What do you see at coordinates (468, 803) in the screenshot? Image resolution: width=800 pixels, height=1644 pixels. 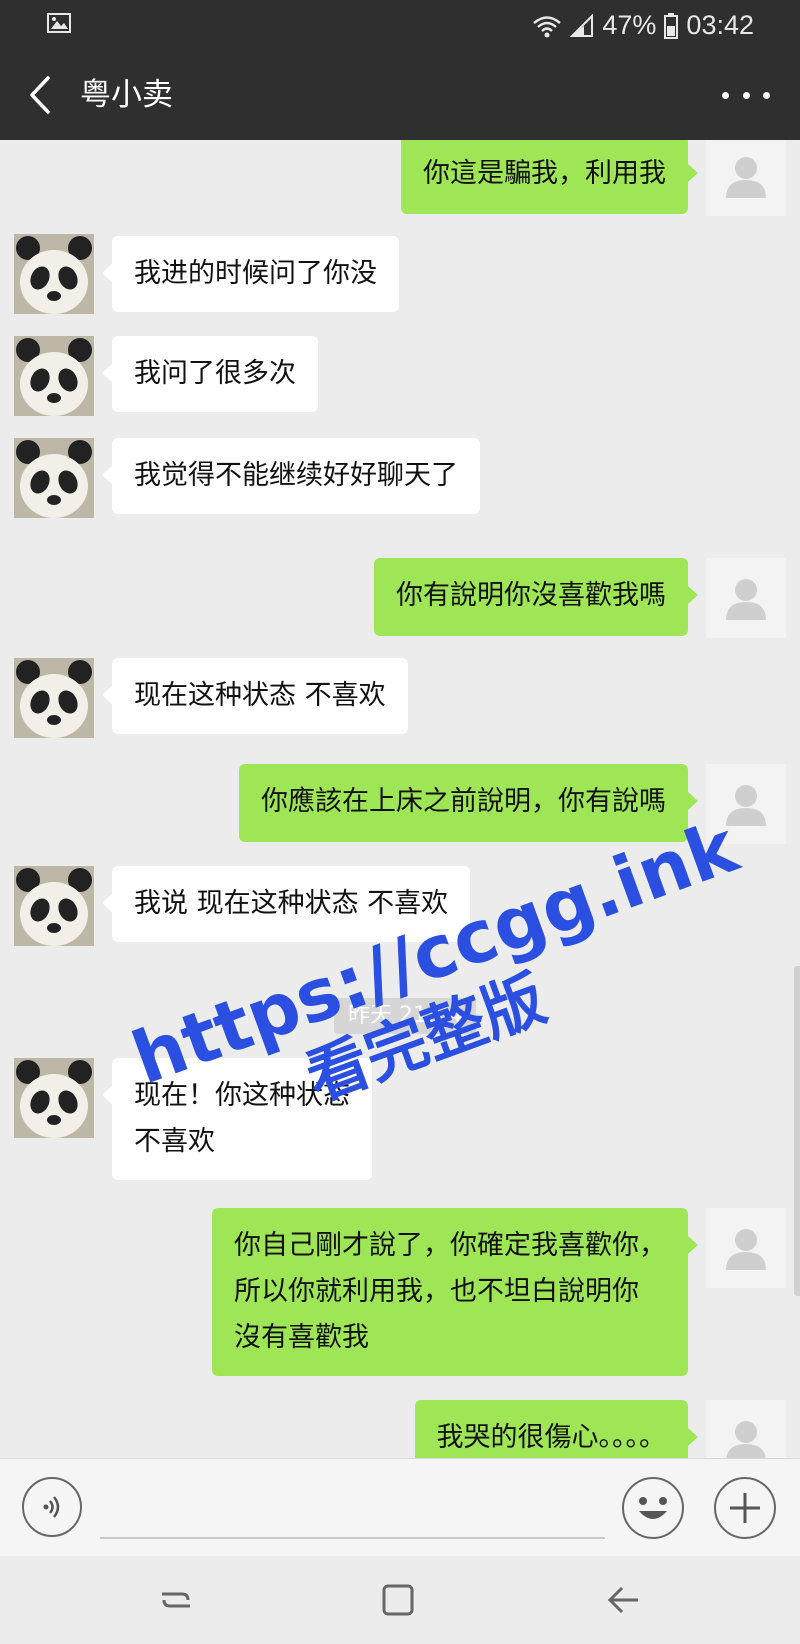 I see `message-bubble-sent: 你應該在上床之前說明，你有說嗎` at bounding box center [468, 803].